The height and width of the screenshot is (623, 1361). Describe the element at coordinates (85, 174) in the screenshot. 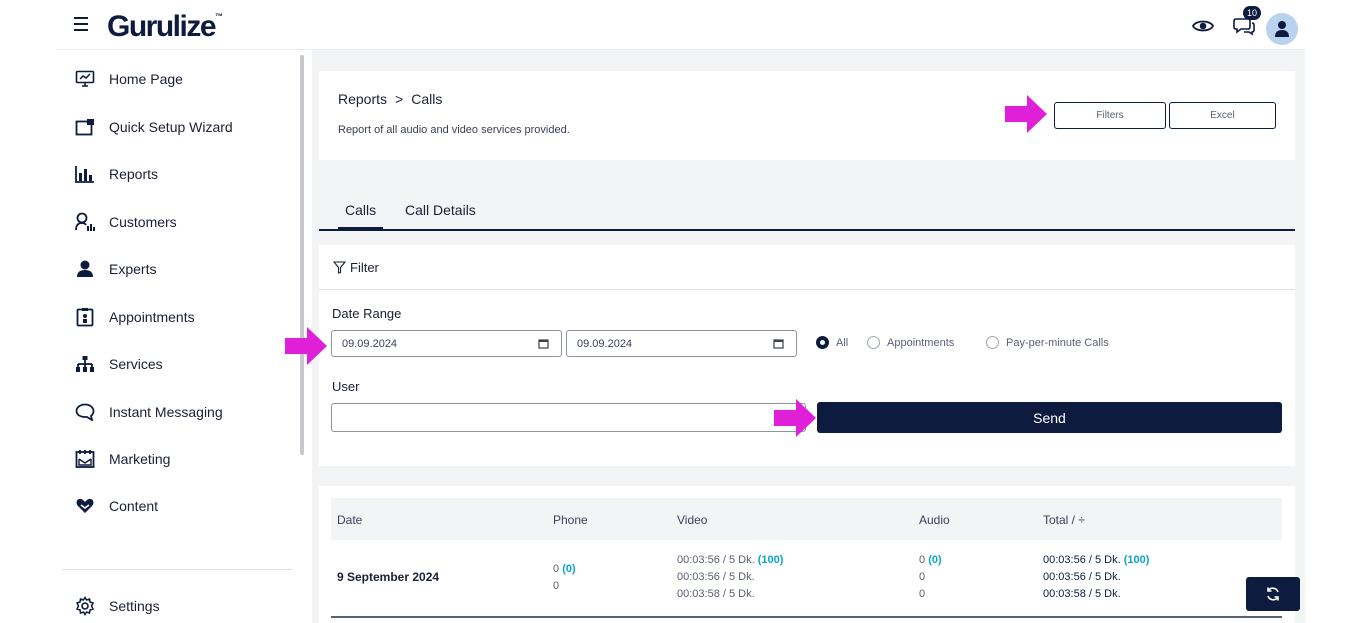

I see `bar-chart-icon` at that location.